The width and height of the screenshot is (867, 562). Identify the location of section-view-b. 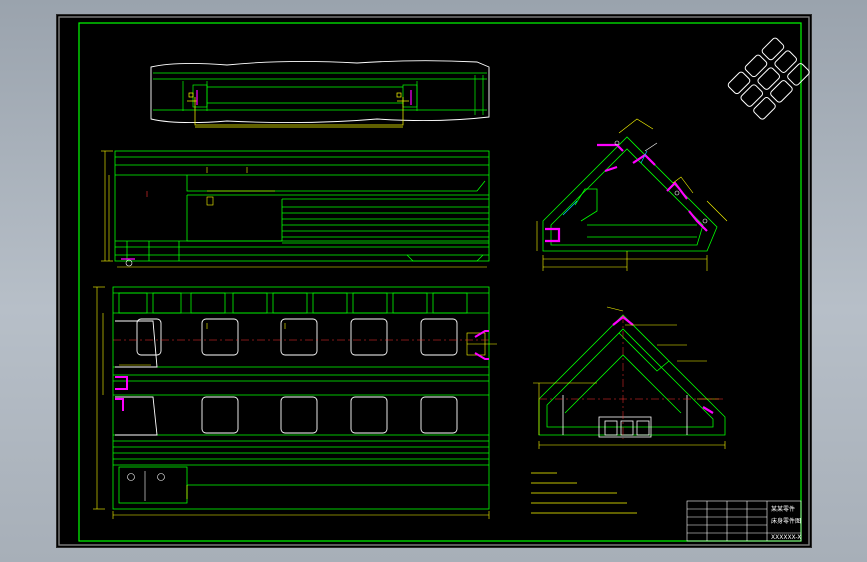
(629, 377).